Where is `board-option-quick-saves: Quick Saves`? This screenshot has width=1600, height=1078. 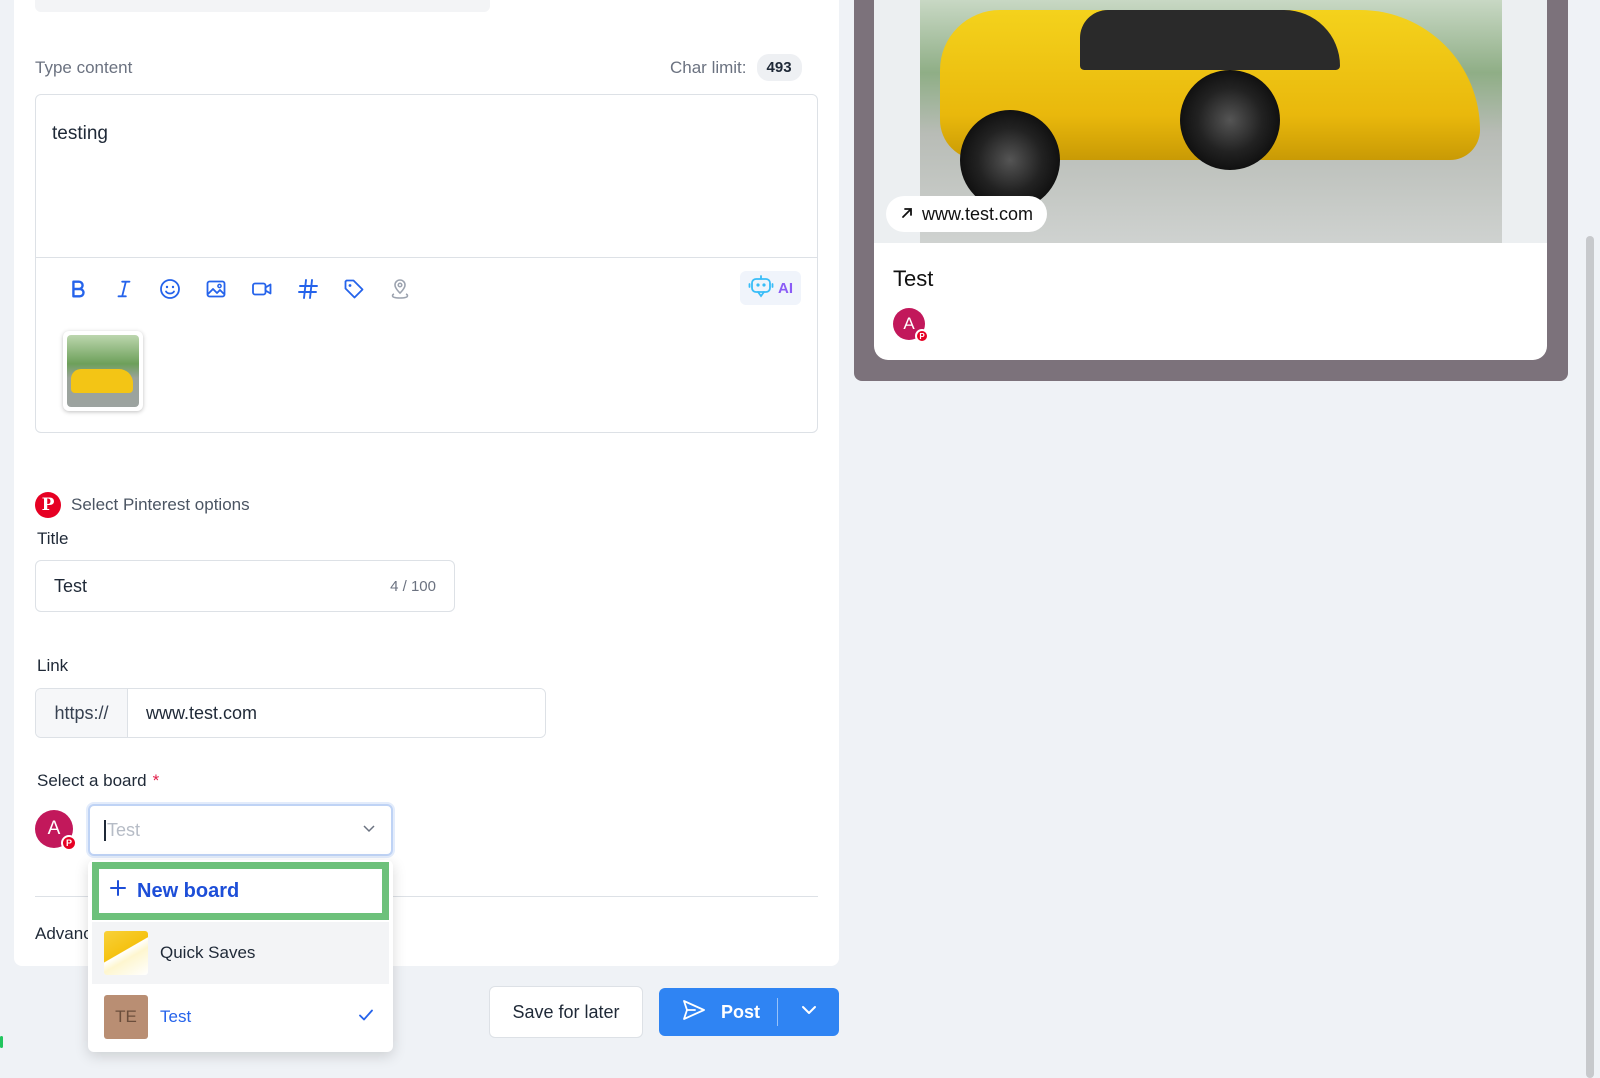
board-option-quick-saves: Quick Saves is located at coordinates (240, 953).